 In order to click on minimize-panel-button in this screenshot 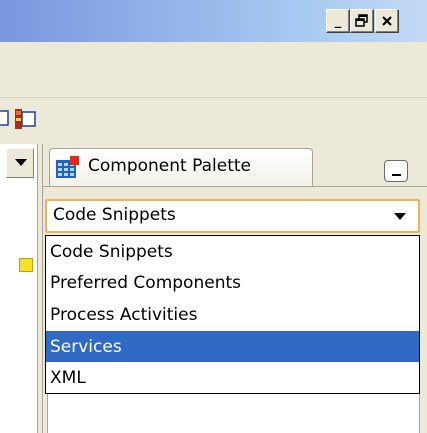, I will do `click(396, 171)`.